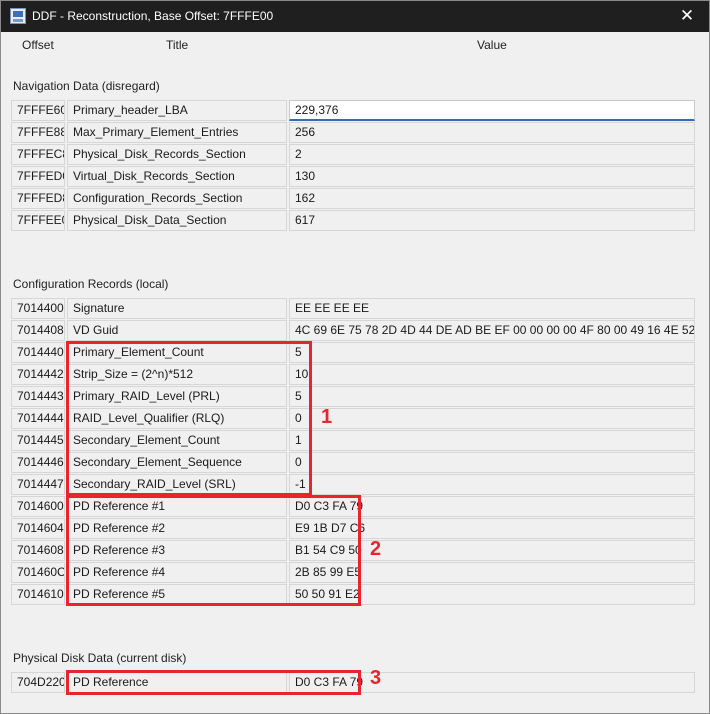  What do you see at coordinates (38, 45) in the screenshot?
I see `column-header-offset: Offset` at bounding box center [38, 45].